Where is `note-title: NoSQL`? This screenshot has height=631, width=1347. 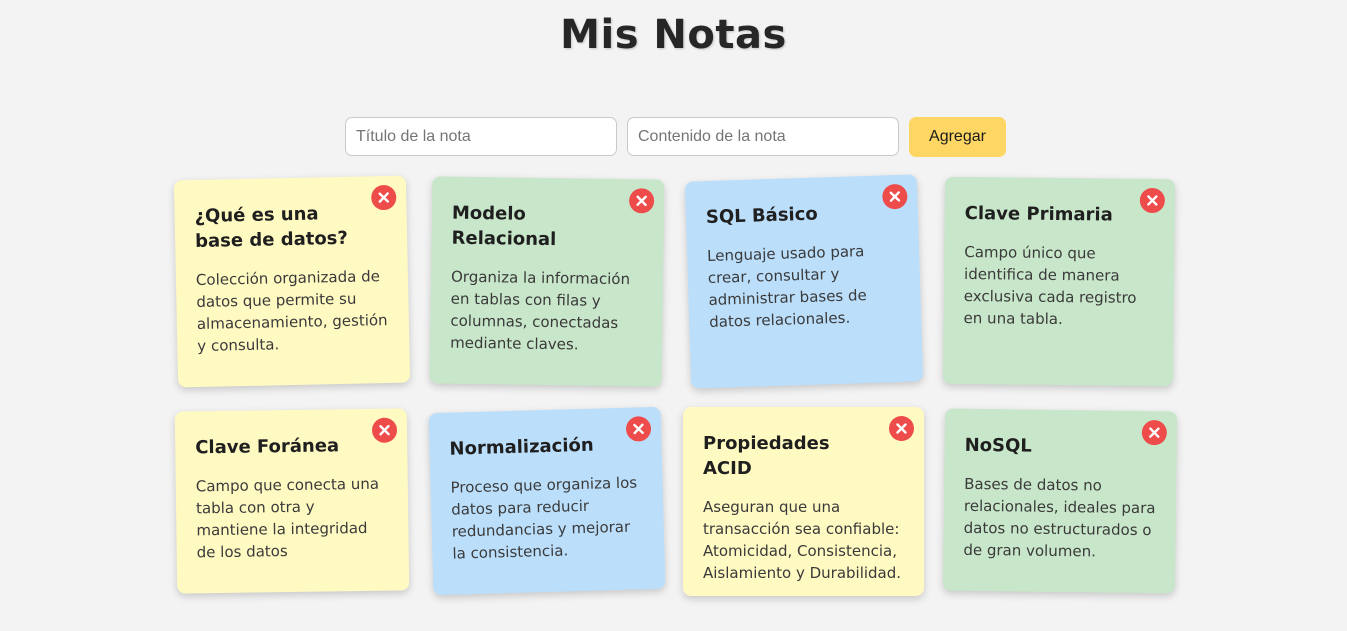
note-title: NoSQL is located at coordinates (998, 445).